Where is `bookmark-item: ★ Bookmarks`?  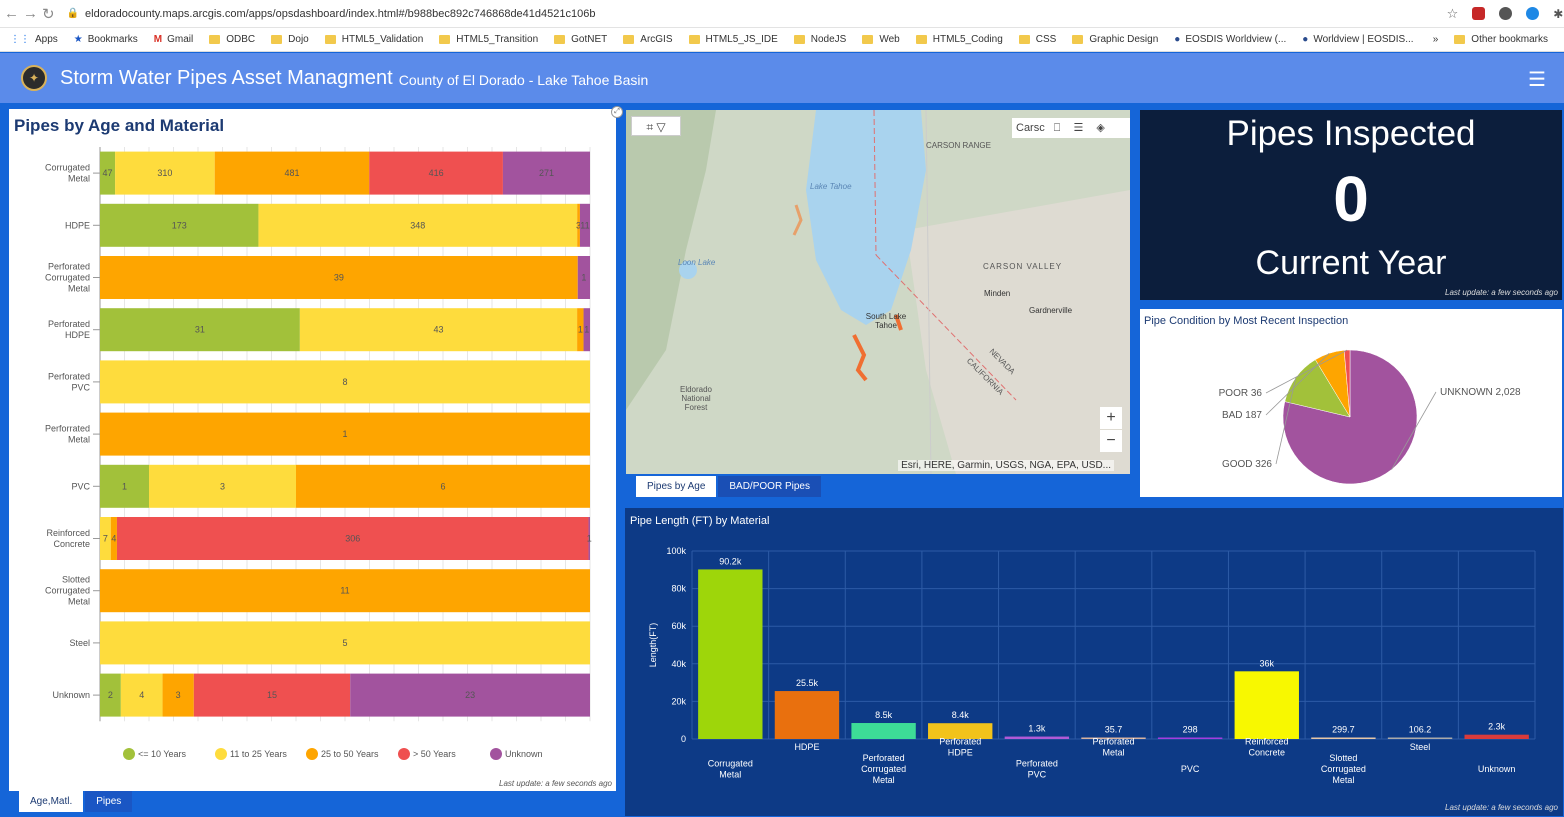
bookmark-item: ★ Bookmarks is located at coordinates (106, 39).